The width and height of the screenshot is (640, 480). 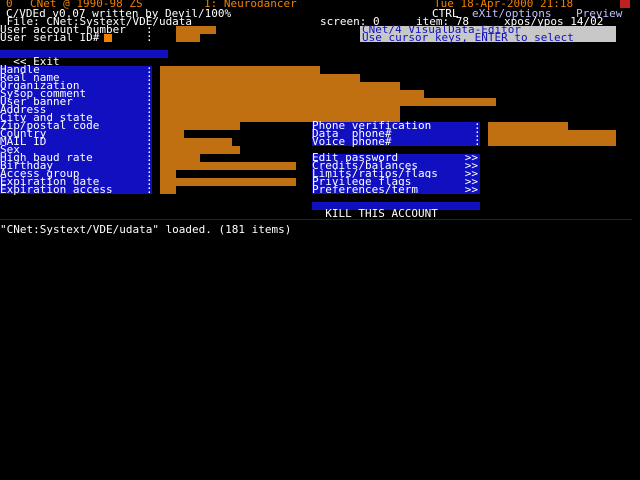 What do you see at coordinates (260, 78) in the screenshot?
I see `field-value-real-name` at bounding box center [260, 78].